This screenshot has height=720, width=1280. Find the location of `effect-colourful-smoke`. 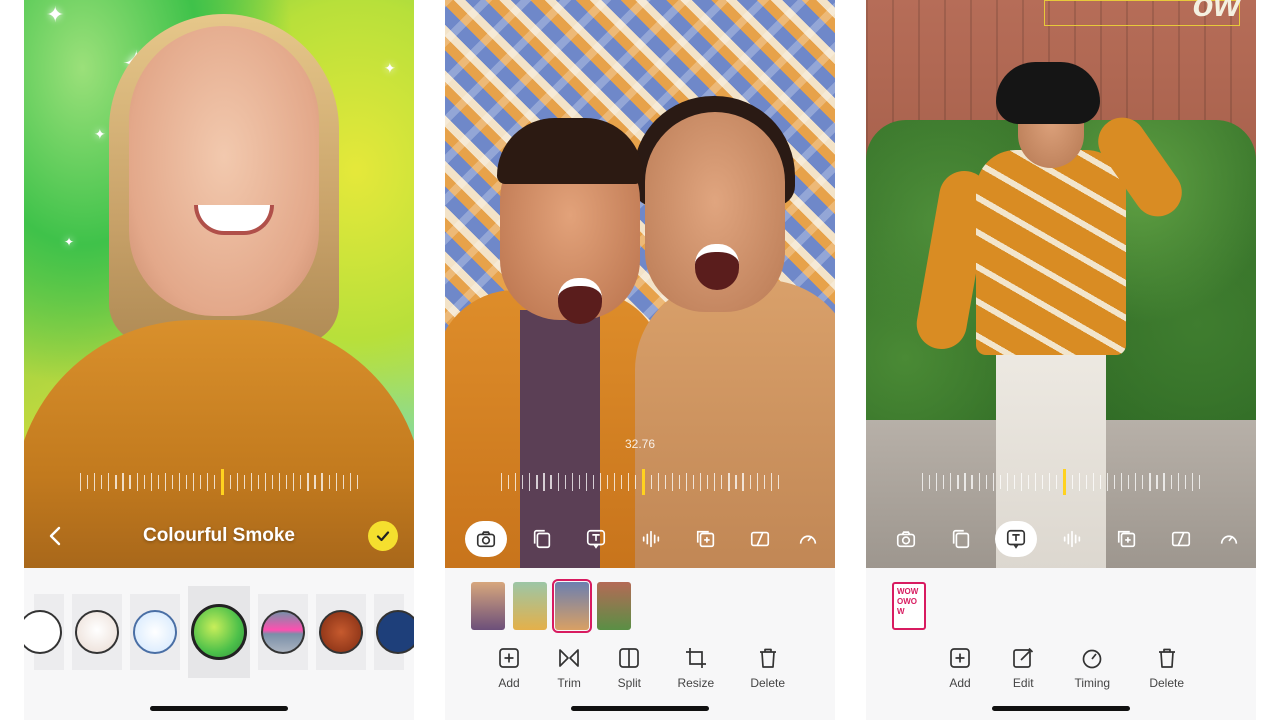

effect-colourful-smoke is located at coordinates (219, 632).